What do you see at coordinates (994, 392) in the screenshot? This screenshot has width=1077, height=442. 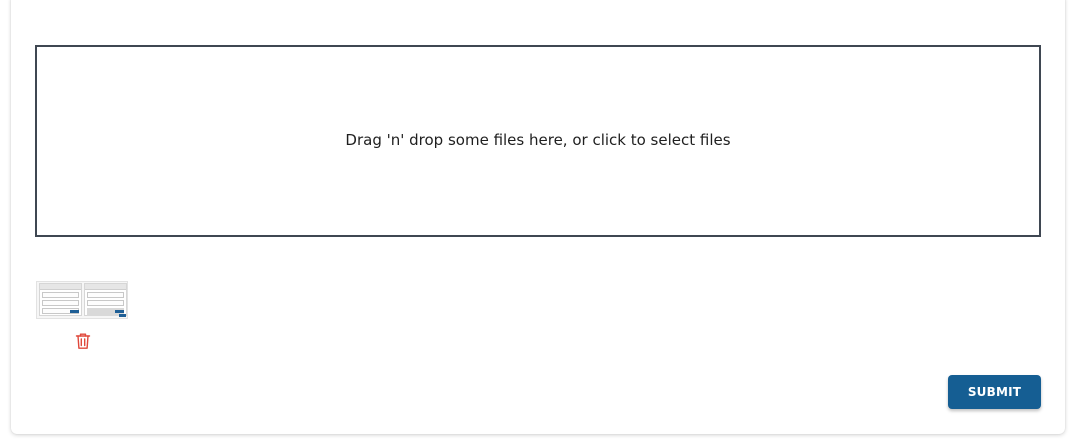 I see `submit-button: SUBMIT` at bounding box center [994, 392].